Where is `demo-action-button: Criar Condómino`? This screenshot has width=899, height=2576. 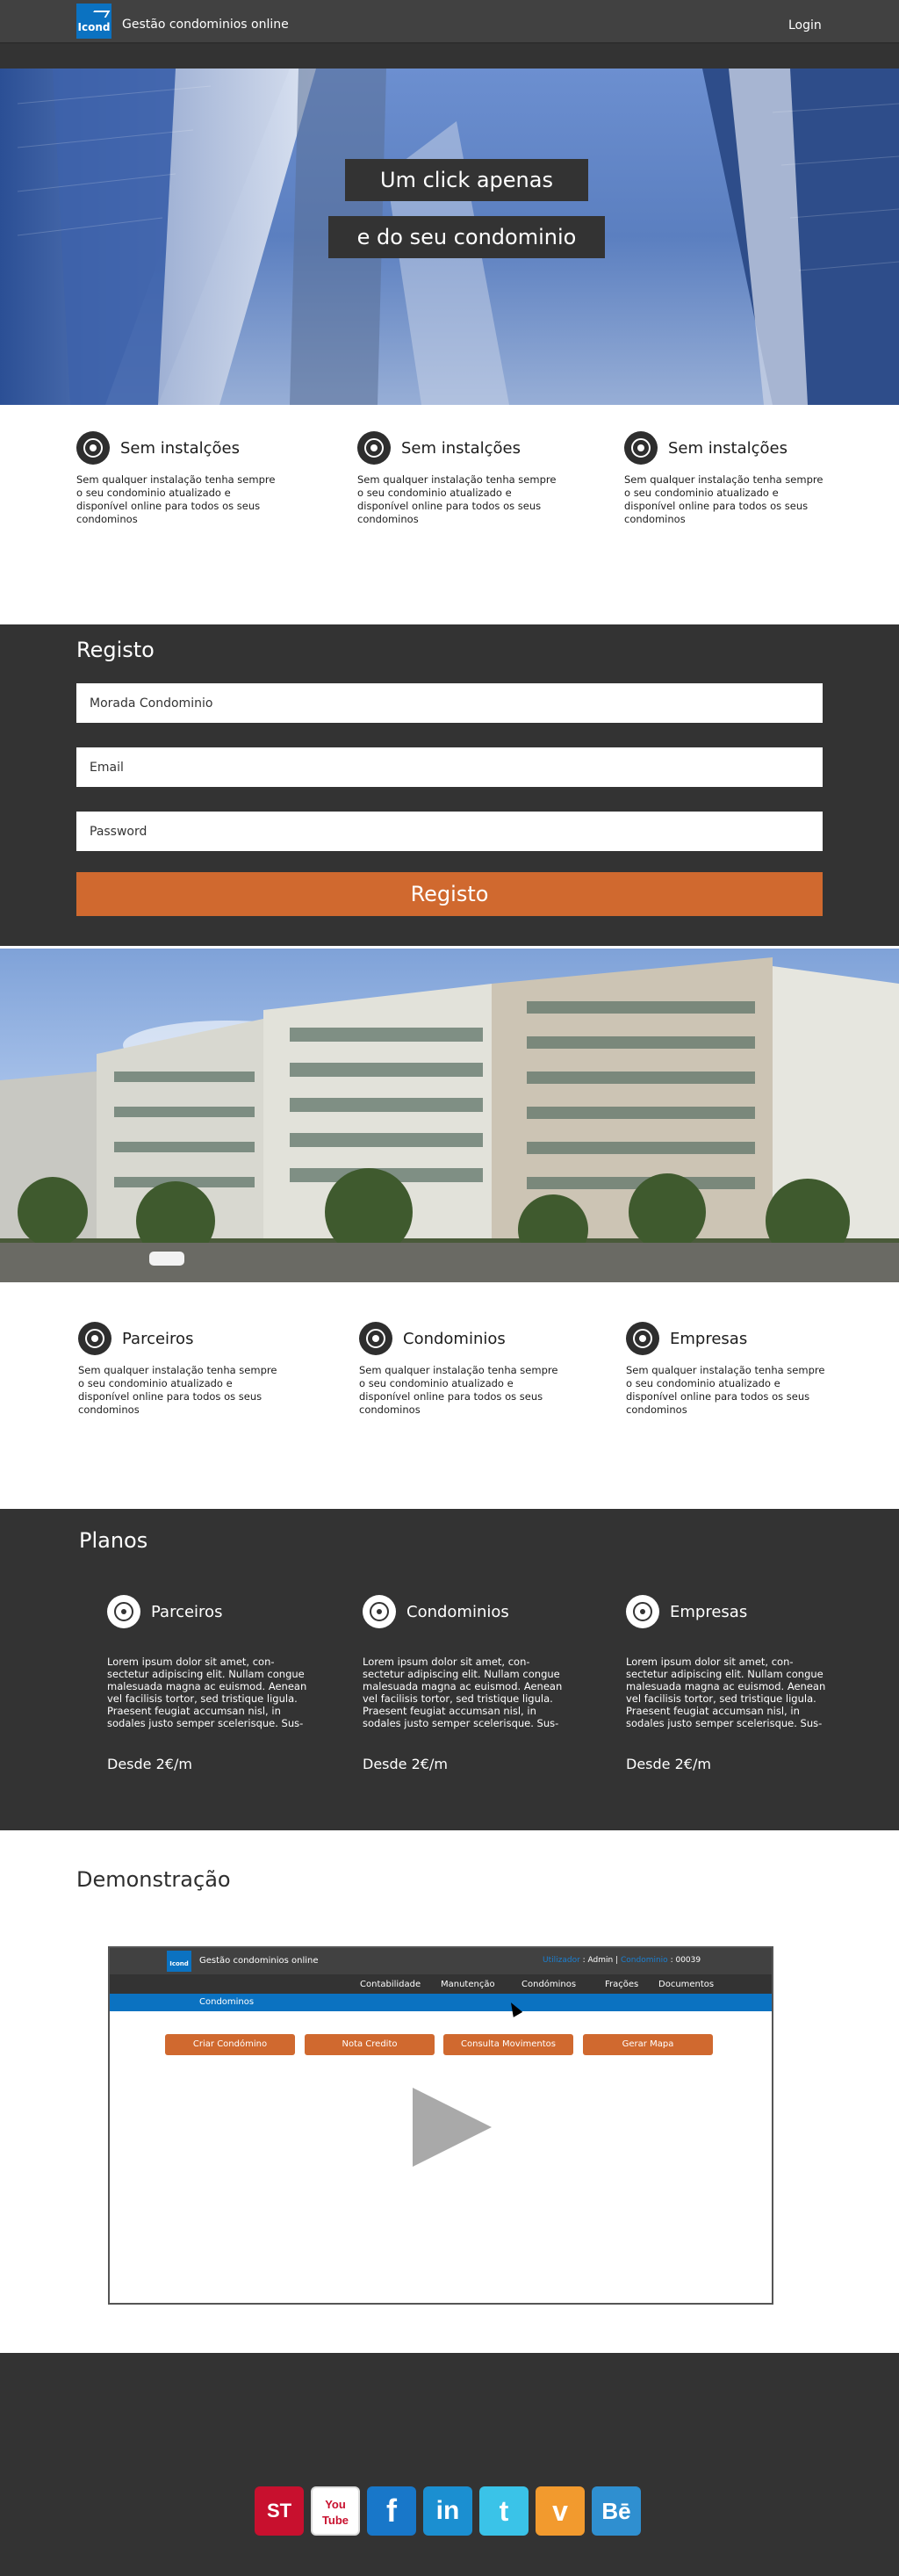 demo-action-button: Criar Condómino is located at coordinates (230, 2044).